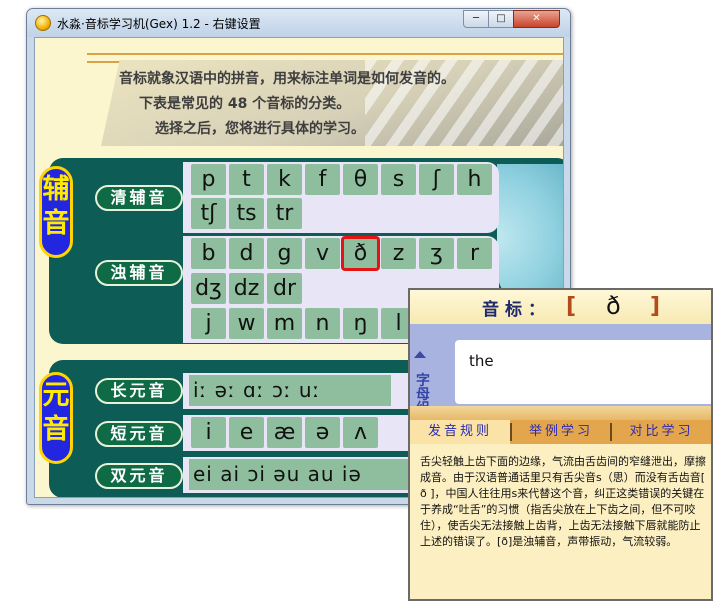  I want to click on voiced-consonant-label: 浊辅音, so click(139, 273).